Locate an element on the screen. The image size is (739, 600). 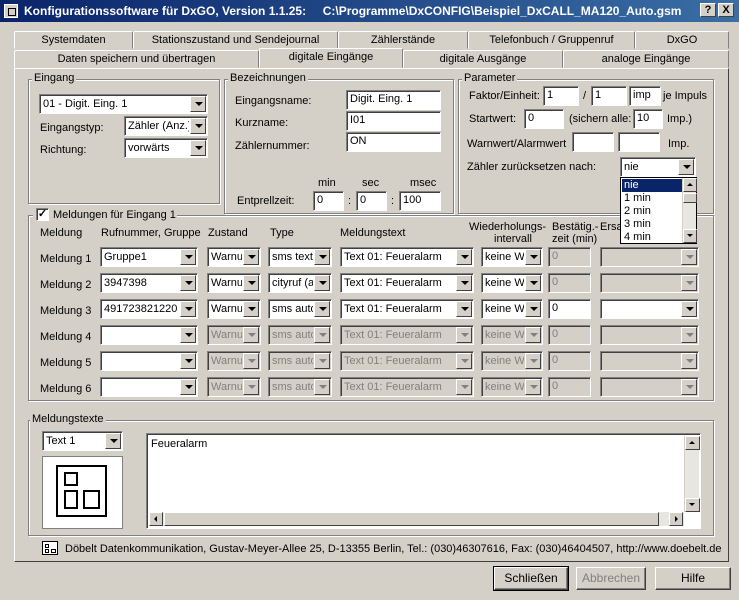
type-select: cityruf (al is located at coordinates (300, 283).